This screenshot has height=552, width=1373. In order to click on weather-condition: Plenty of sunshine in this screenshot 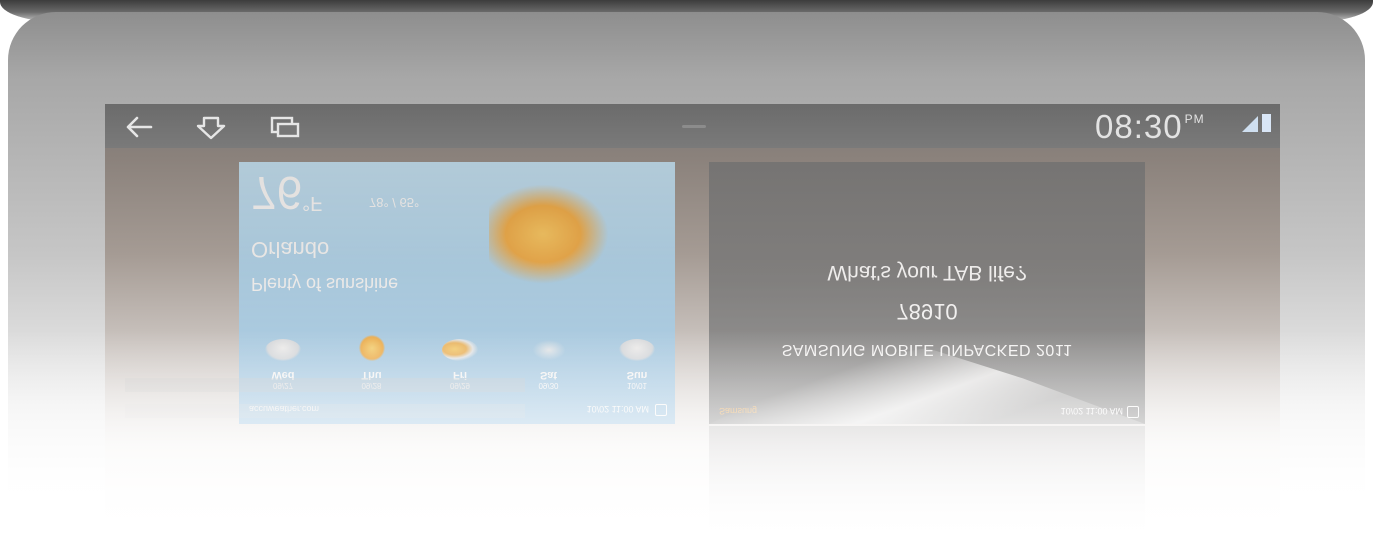, I will do `click(325, 284)`.